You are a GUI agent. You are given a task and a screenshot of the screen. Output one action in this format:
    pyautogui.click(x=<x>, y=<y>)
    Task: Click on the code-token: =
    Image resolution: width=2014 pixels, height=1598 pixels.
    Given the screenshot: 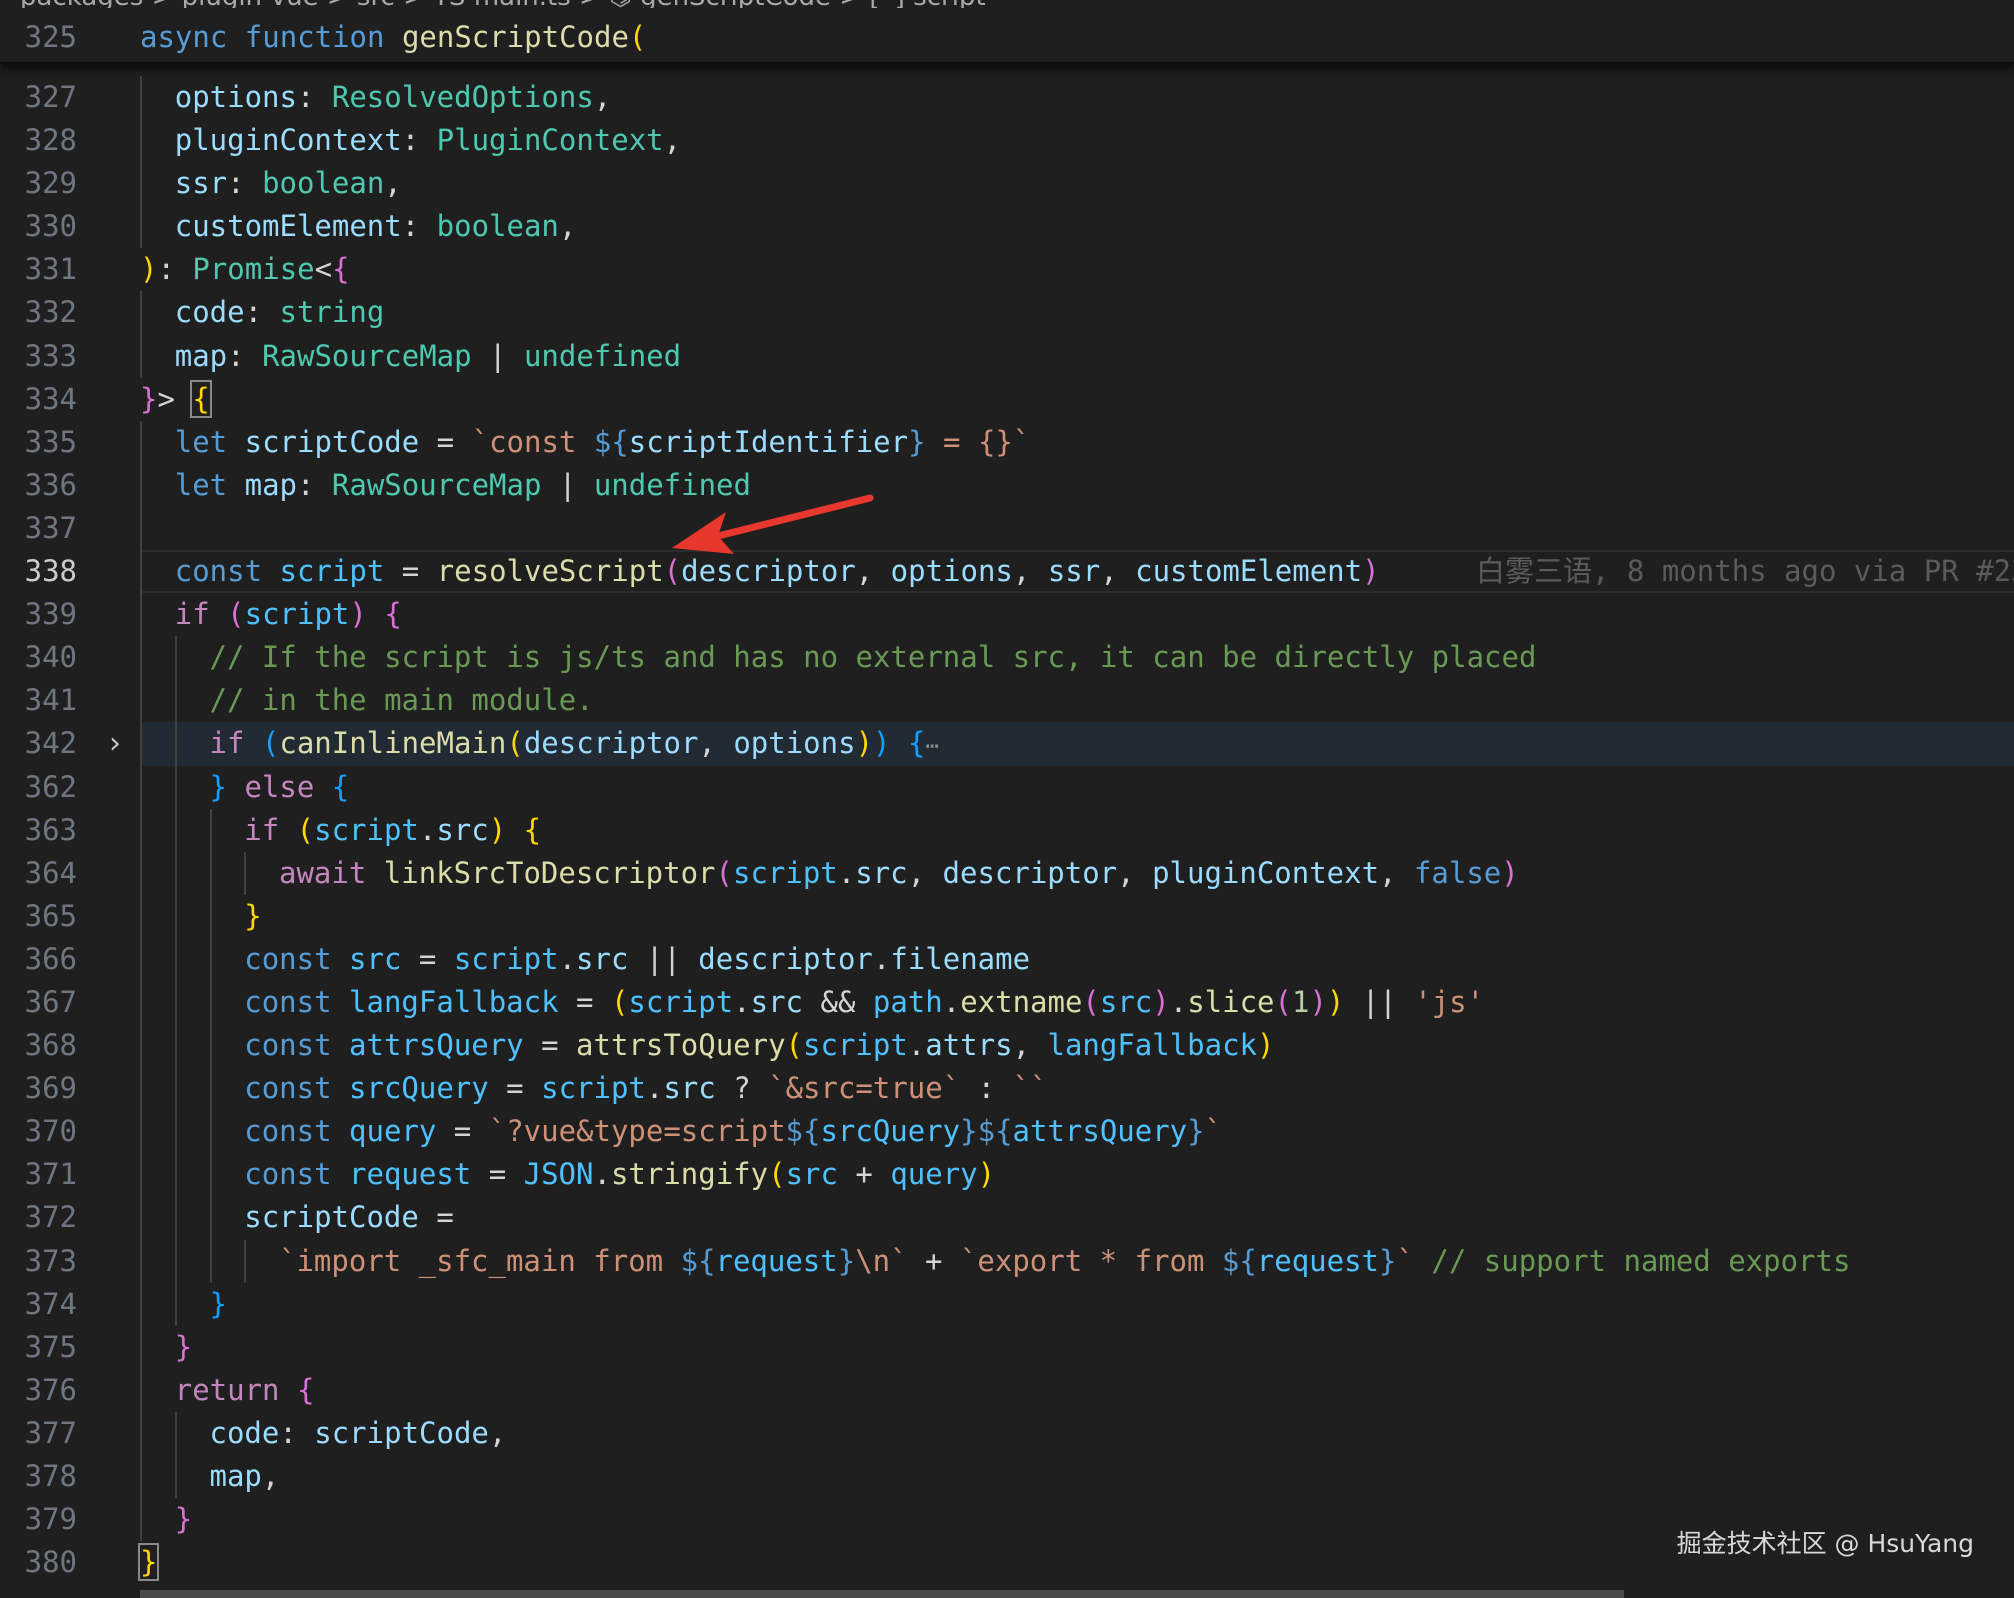 What is the action you would take?
    pyautogui.click(x=584, y=1001)
    